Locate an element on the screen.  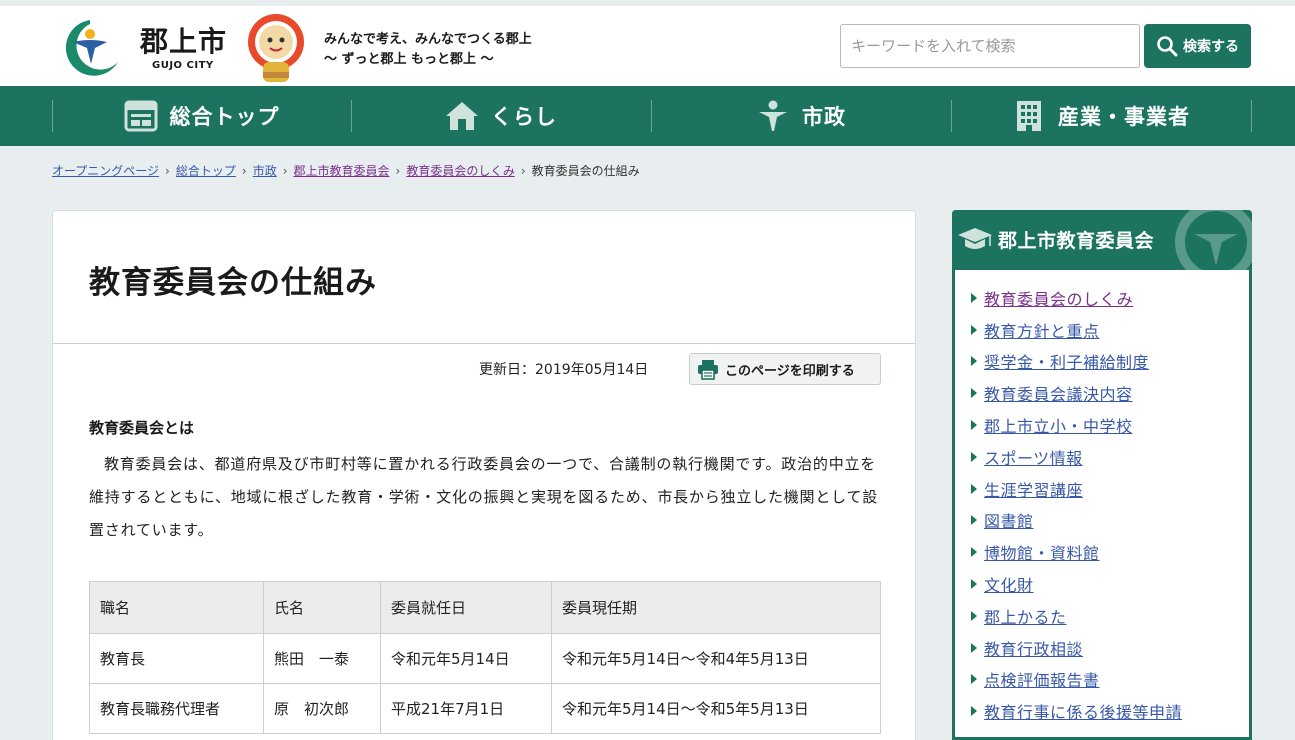
sidebar-link: 郡上かるた is located at coordinates (1025, 616).